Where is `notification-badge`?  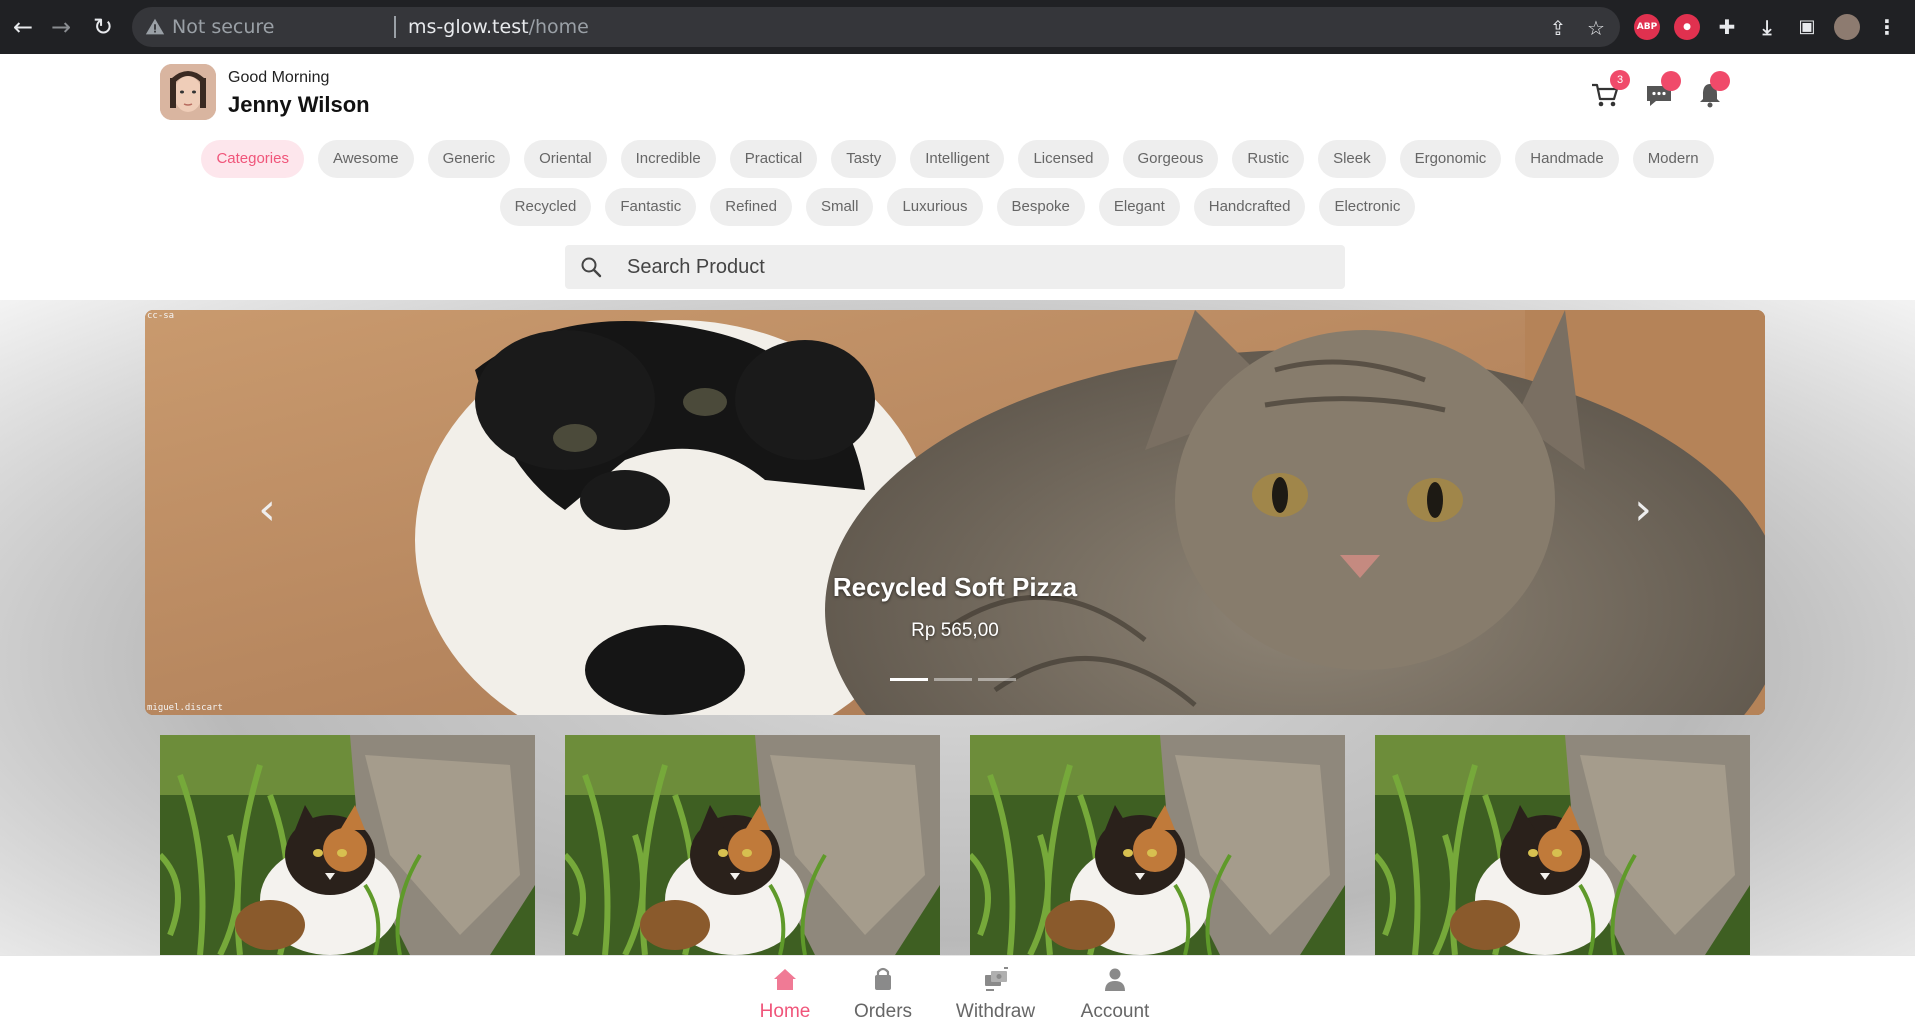
notification-badge is located at coordinates (1720, 81).